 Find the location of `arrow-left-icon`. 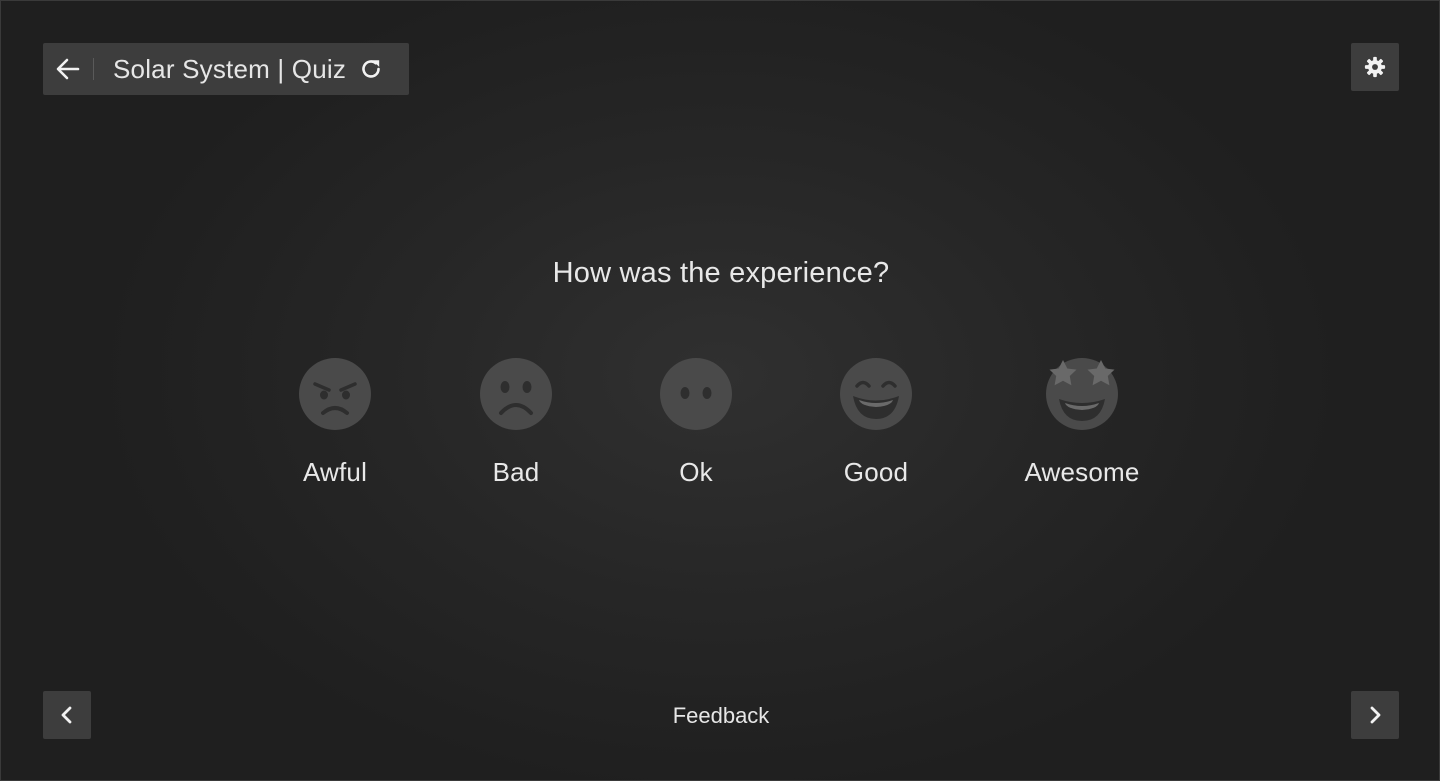

arrow-left-icon is located at coordinates (68, 69).